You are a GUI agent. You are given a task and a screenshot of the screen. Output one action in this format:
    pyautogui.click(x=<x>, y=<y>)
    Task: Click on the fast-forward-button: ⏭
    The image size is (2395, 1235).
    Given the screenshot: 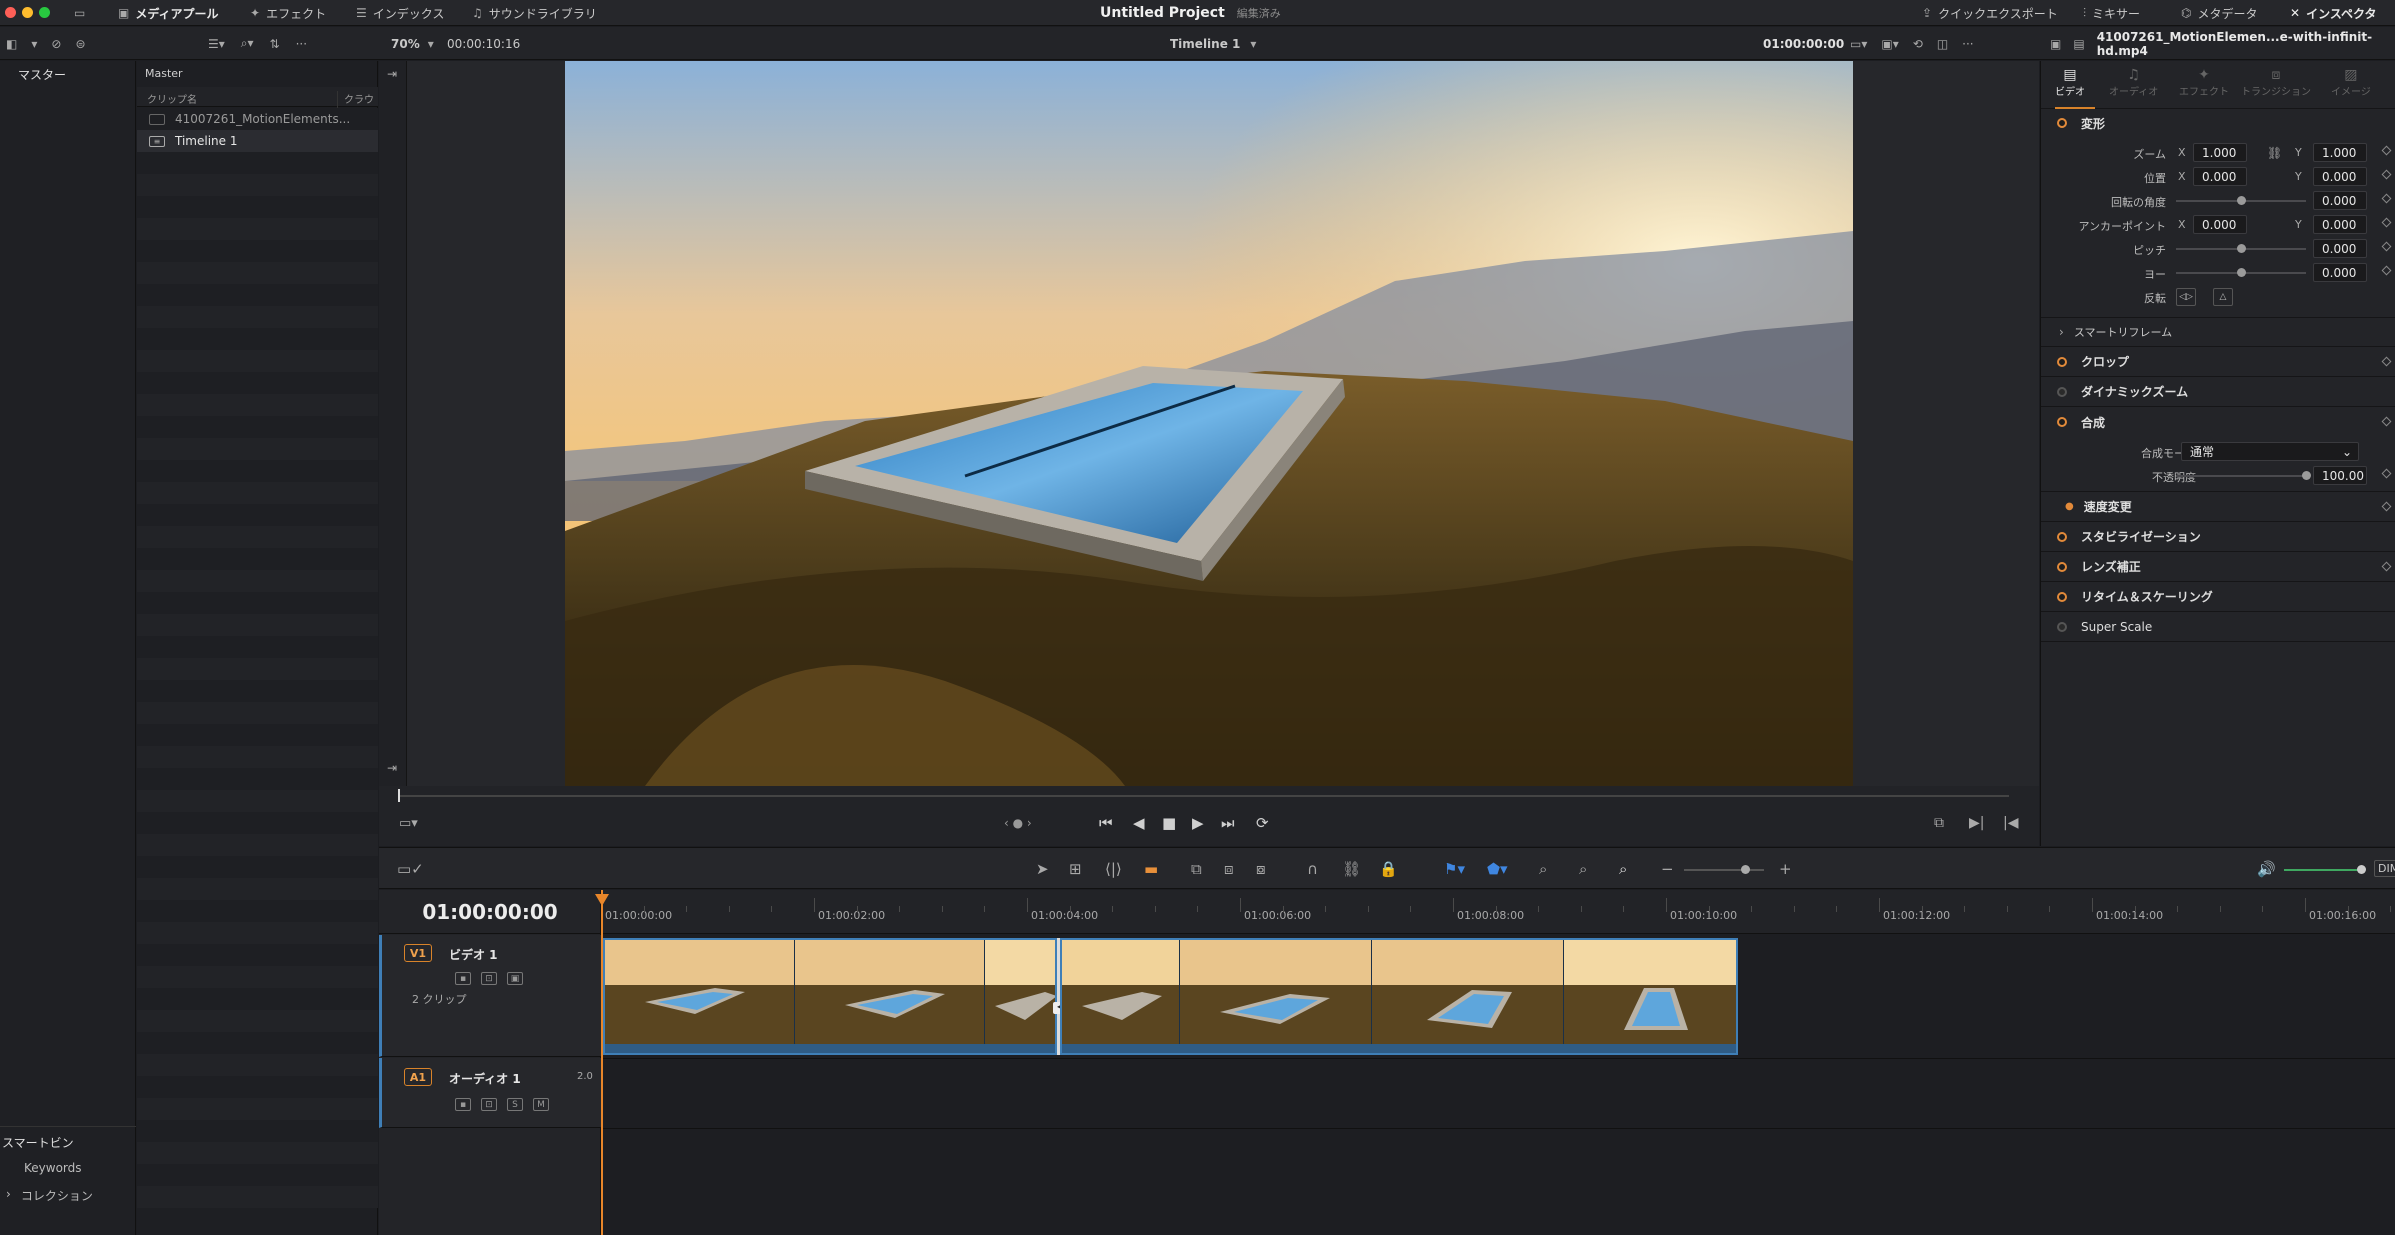 What is the action you would take?
    pyautogui.click(x=1228, y=823)
    